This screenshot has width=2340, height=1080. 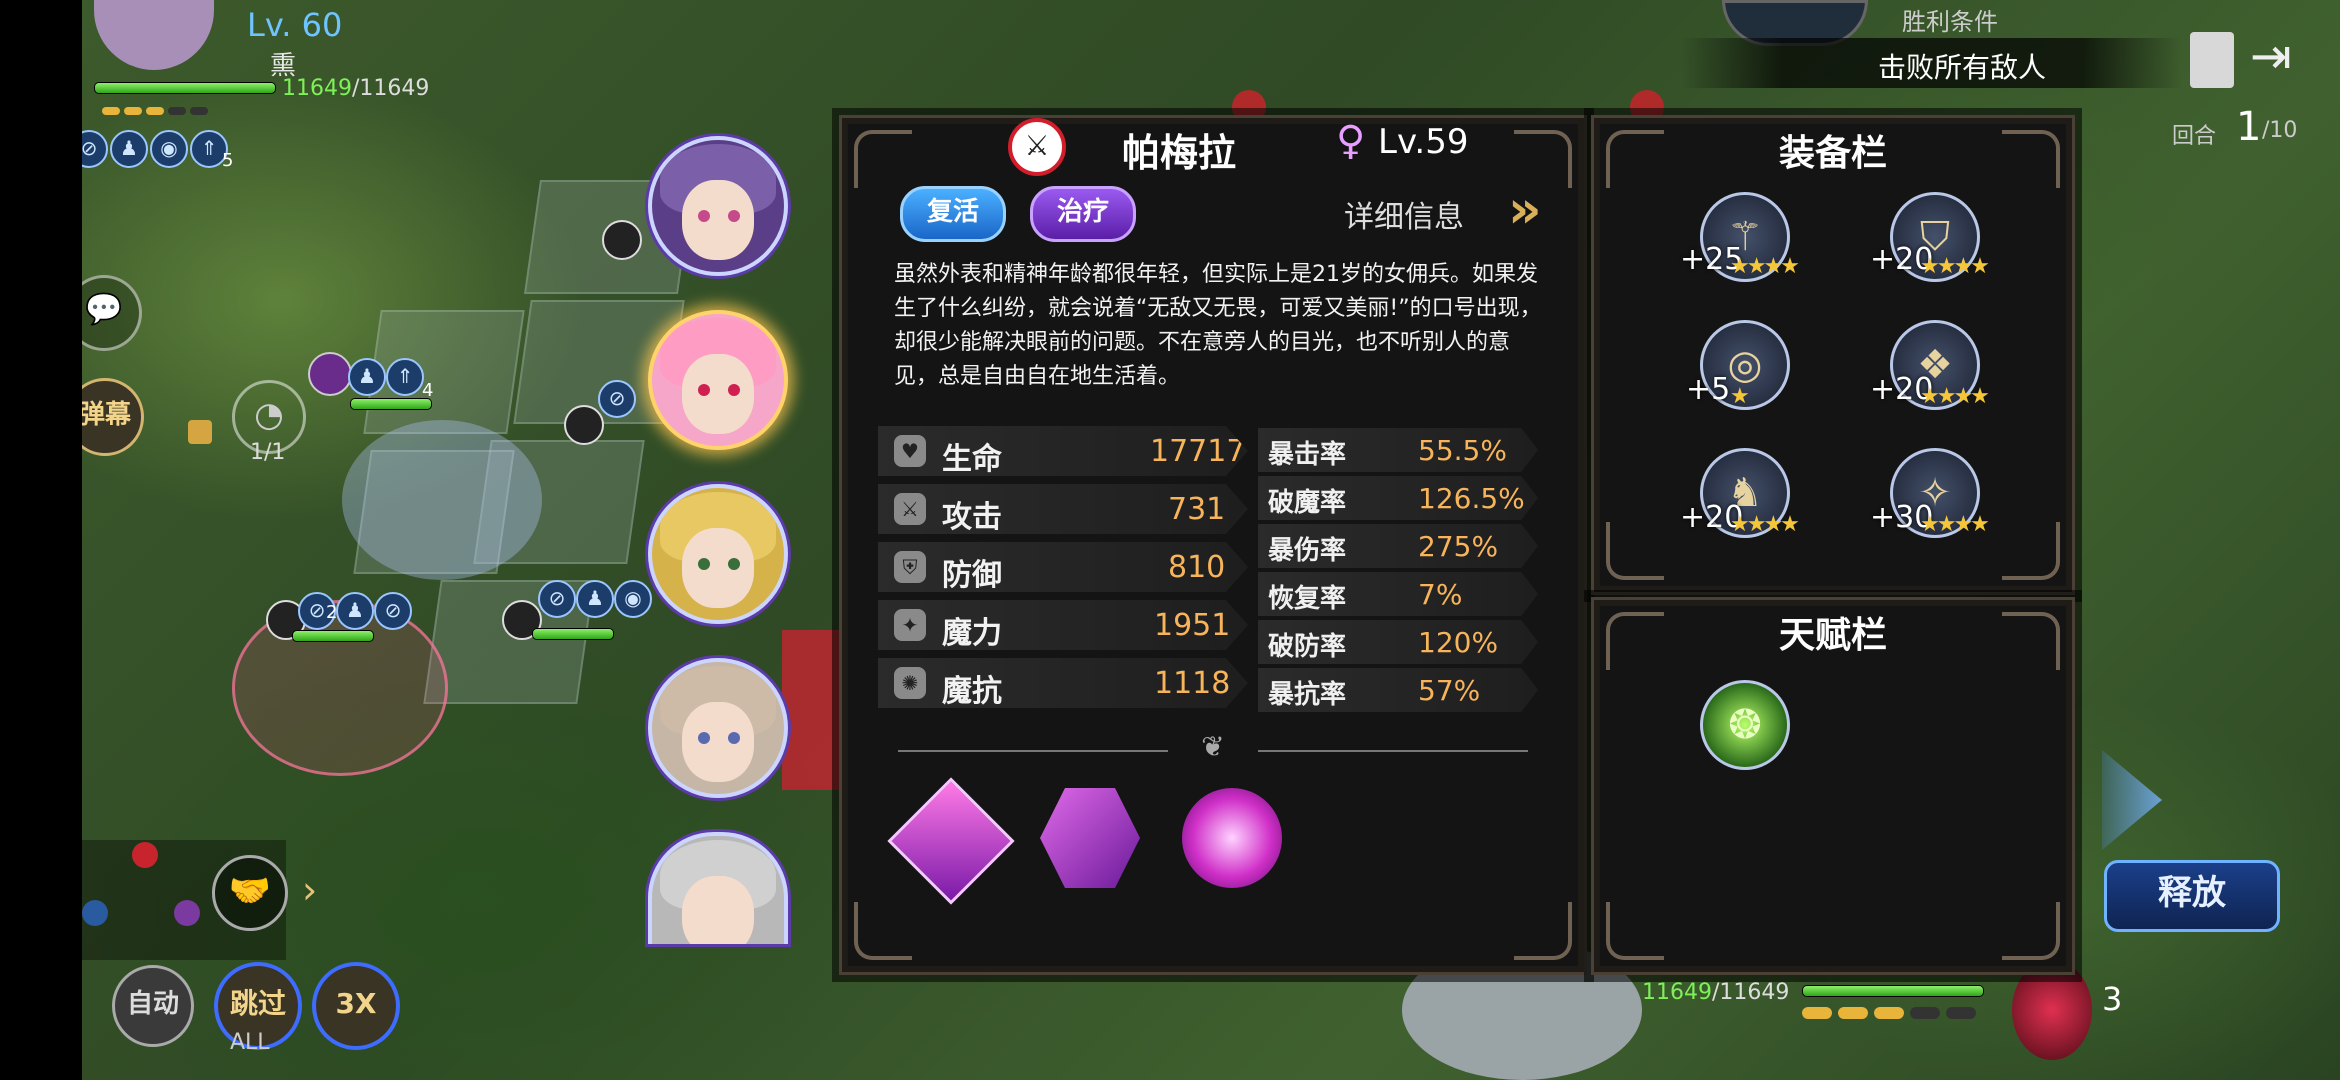 What do you see at coordinates (1832, 153) in the screenshot?
I see `equipment-title: 装备栏` at bounding box center [1832, 153].